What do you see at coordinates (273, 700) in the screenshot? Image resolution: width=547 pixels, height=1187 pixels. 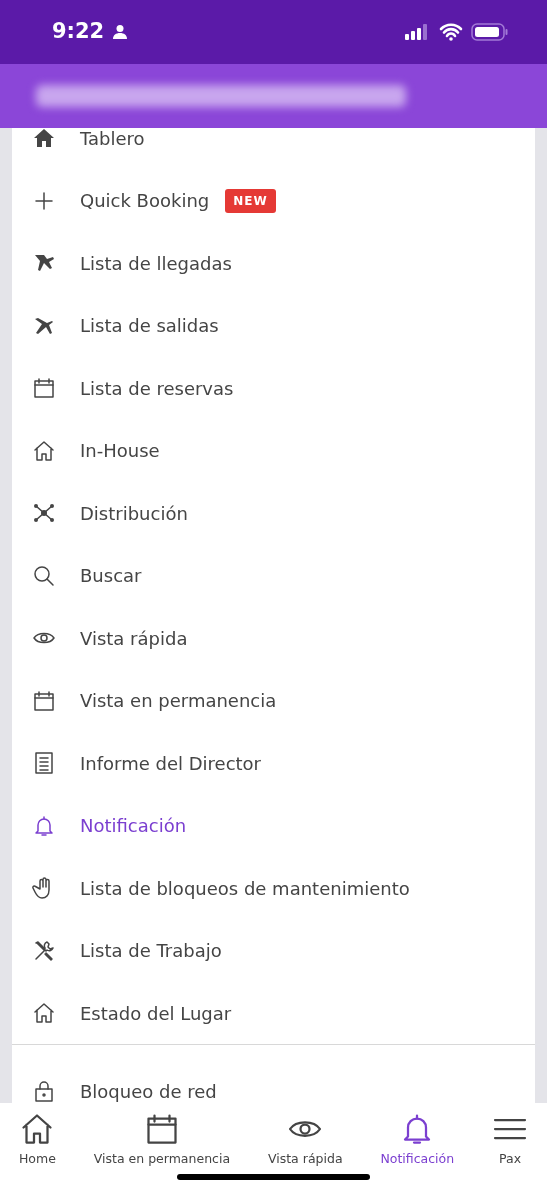 I see `menu-item: Vista en permanencia` at bounding box center [273, 700].